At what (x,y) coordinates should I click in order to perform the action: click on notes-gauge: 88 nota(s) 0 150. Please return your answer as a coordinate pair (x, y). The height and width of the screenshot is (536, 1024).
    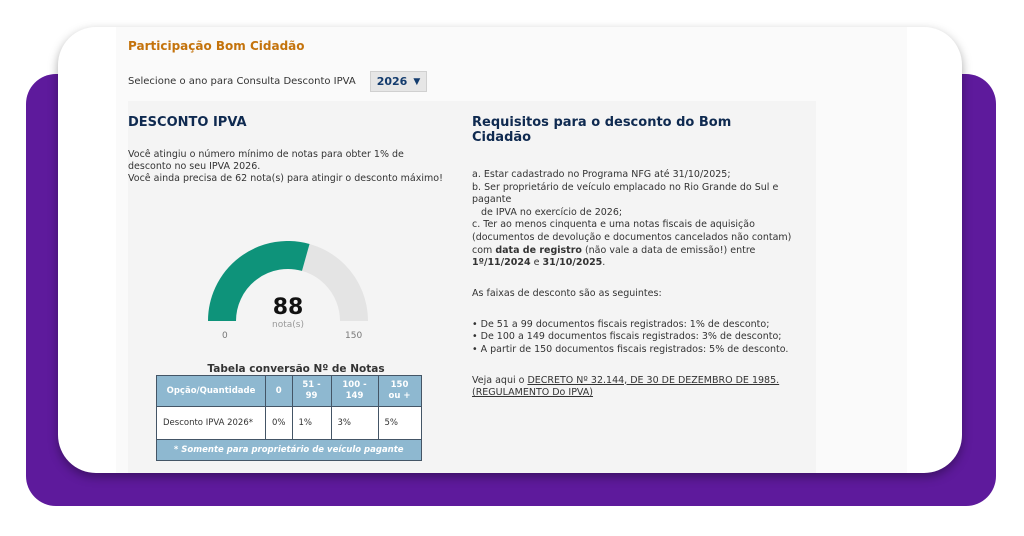
    Looking at the image, I should click on (298, 296).